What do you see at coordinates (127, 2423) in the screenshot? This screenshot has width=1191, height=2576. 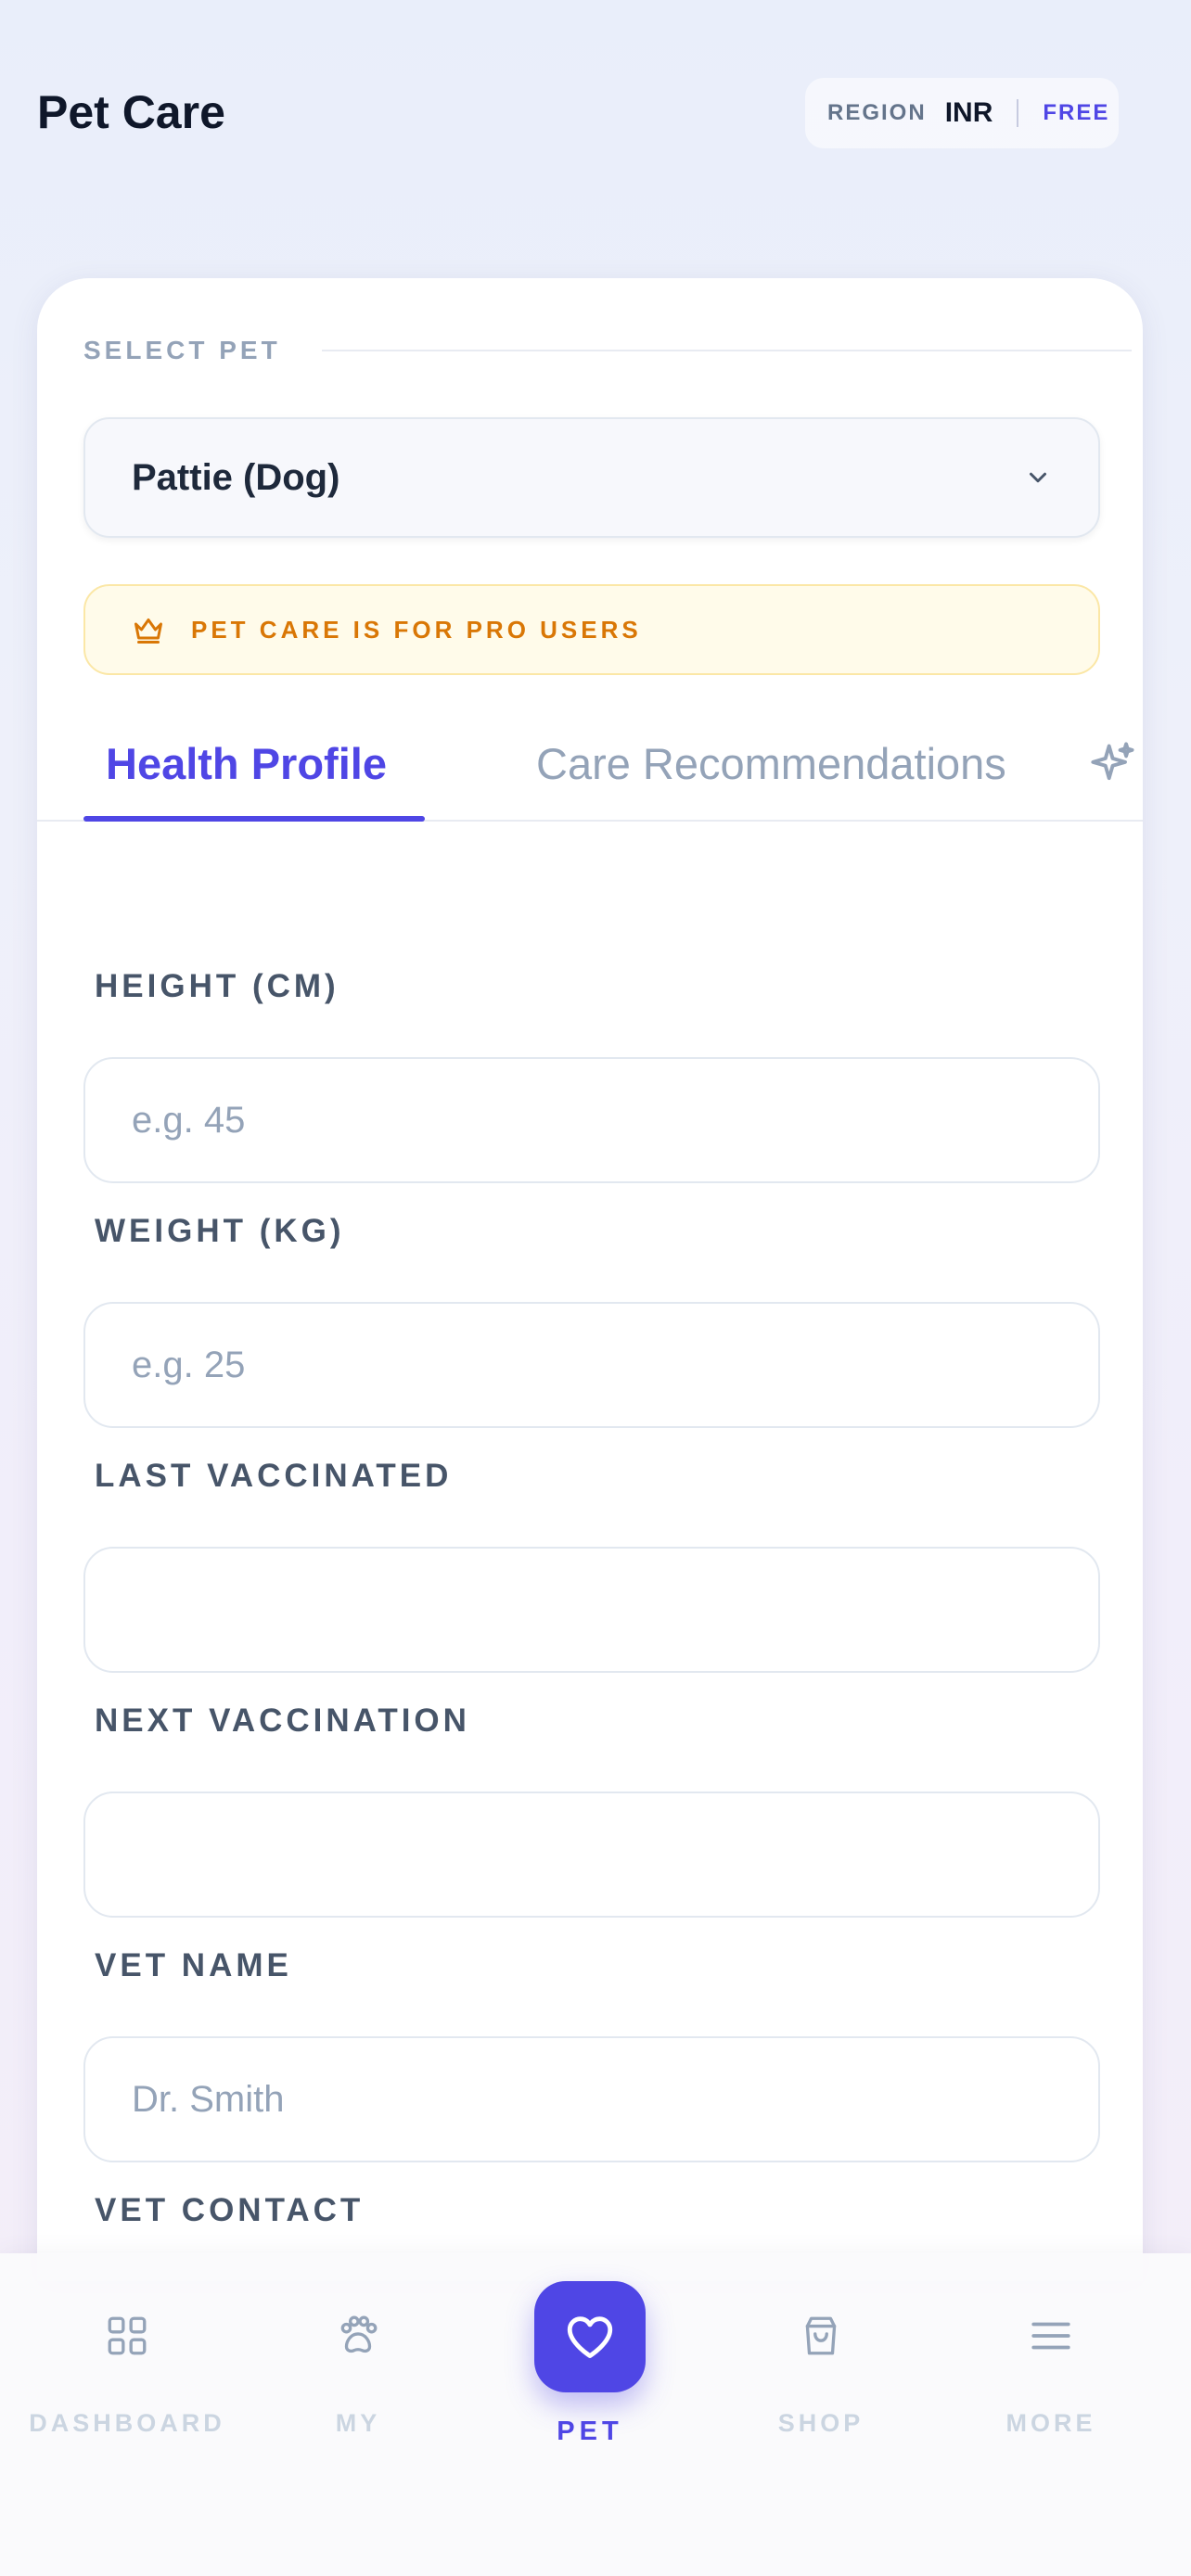 I see `nav-label-dashboard: DASHBOARD` at bounding box center [127, 2423].